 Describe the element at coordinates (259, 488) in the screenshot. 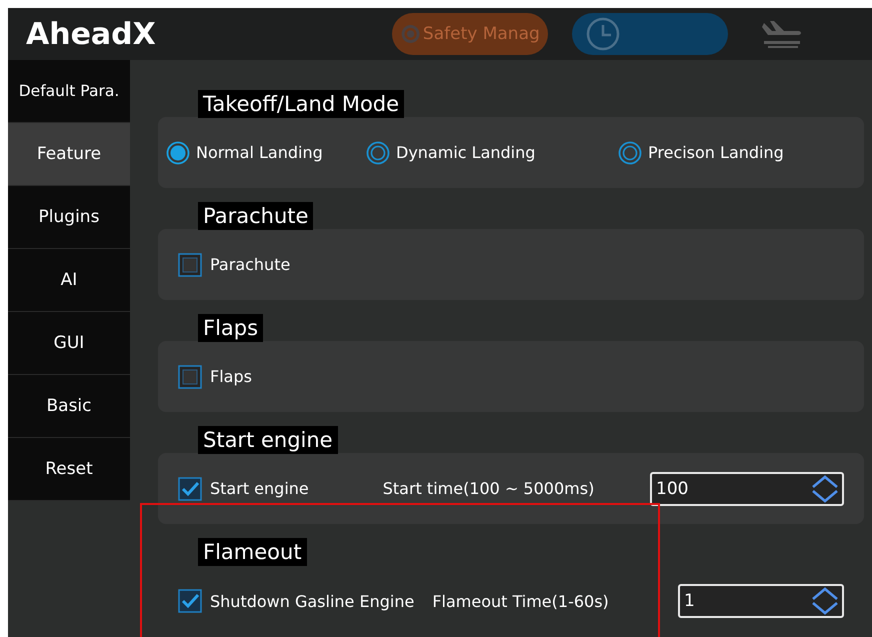

I see `checkbox-label: Start engine` at that location.